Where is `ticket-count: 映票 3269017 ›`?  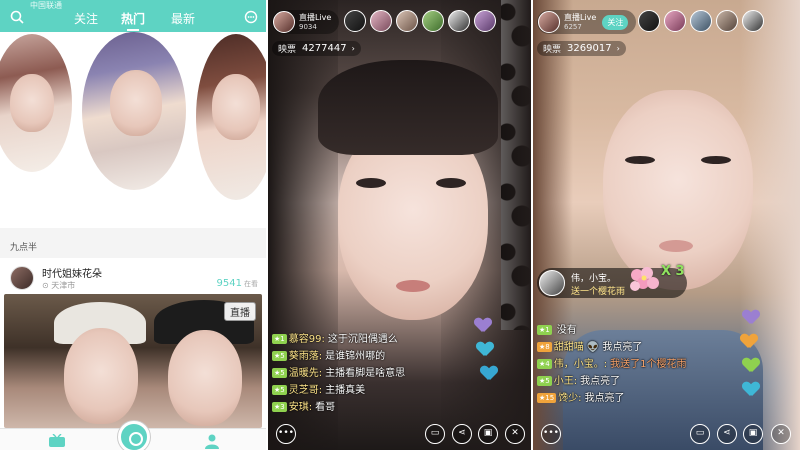
ticket-count: 映票 3269017 › is located at coordinates (581, 48).